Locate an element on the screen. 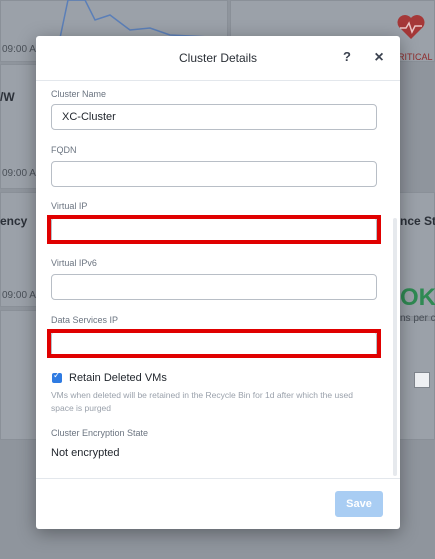 This screenshot has width=435, height=559. widget-title: nce Sta is located at coordinates (417, 221).